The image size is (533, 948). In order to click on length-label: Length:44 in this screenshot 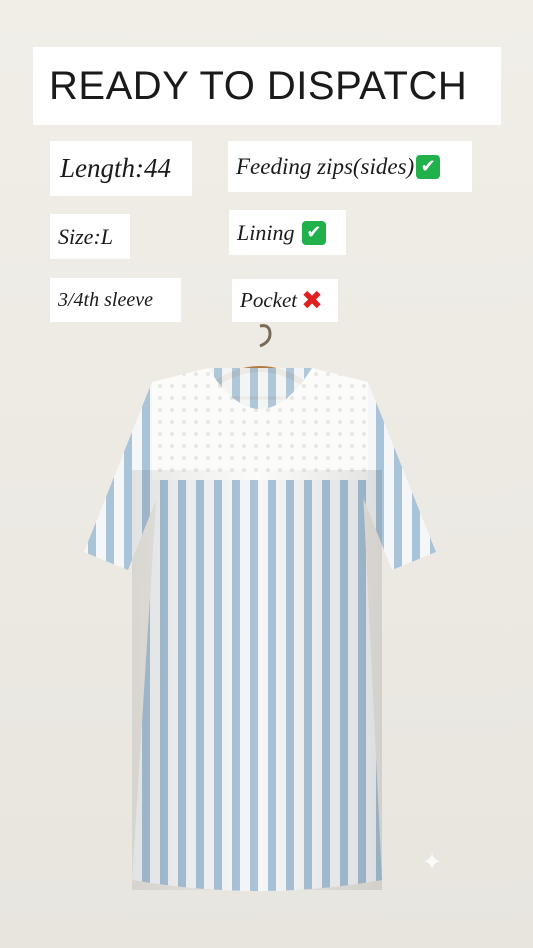, I will do `click(121, 168)`.